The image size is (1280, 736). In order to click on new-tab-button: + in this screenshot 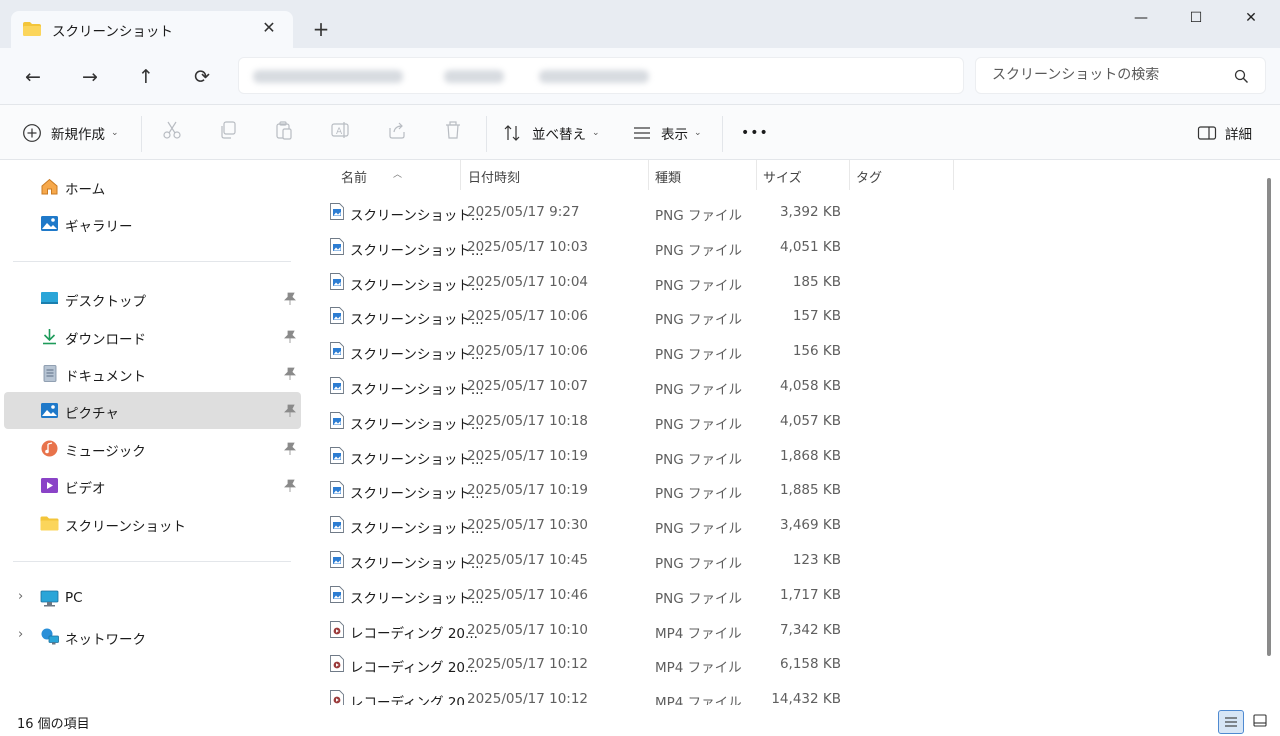, I will do `click(321, 29)`.